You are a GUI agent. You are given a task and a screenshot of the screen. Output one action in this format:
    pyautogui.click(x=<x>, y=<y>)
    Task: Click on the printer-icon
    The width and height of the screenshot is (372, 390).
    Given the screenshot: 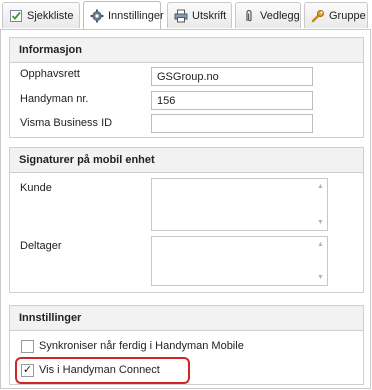 What is the action you would take?
    pyautogui.click(x=181, y=15)
    